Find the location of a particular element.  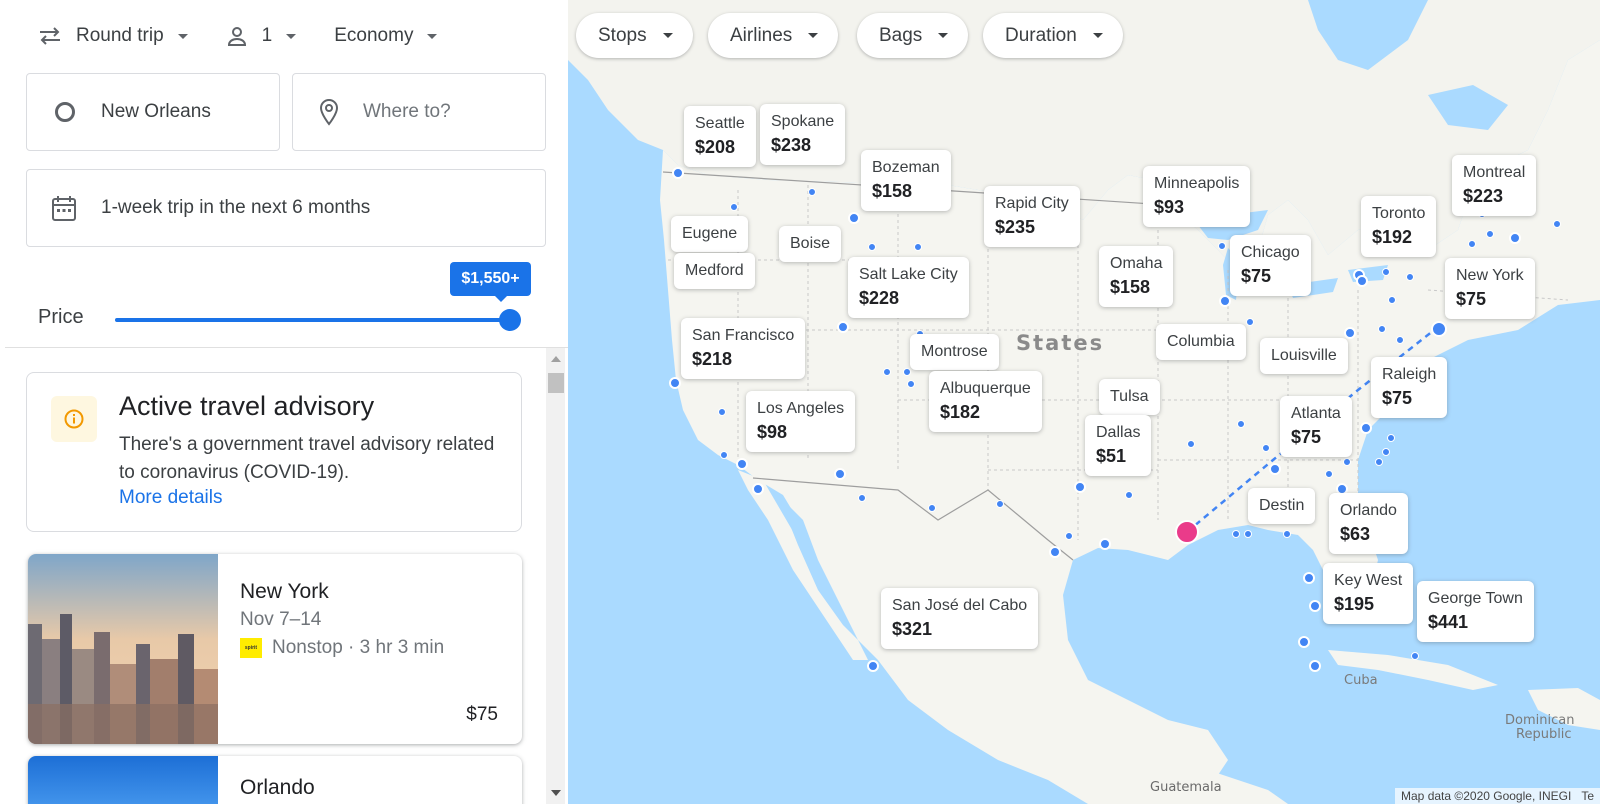

map-label-salt-lake-city: Salt Lake City $228 is located at coordinates (908, 287).